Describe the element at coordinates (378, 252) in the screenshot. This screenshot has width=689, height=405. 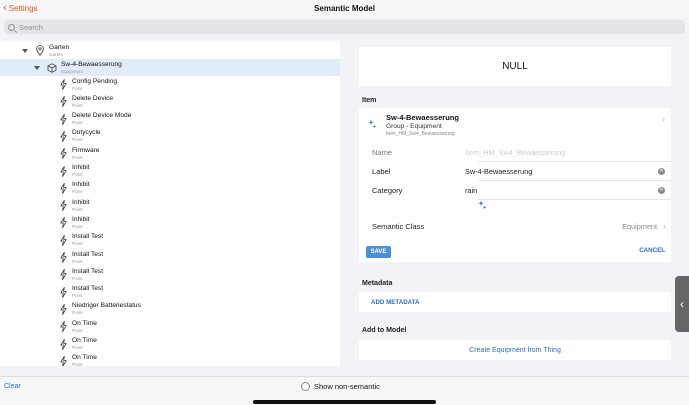
I see `save-button: SAVE` at that location.